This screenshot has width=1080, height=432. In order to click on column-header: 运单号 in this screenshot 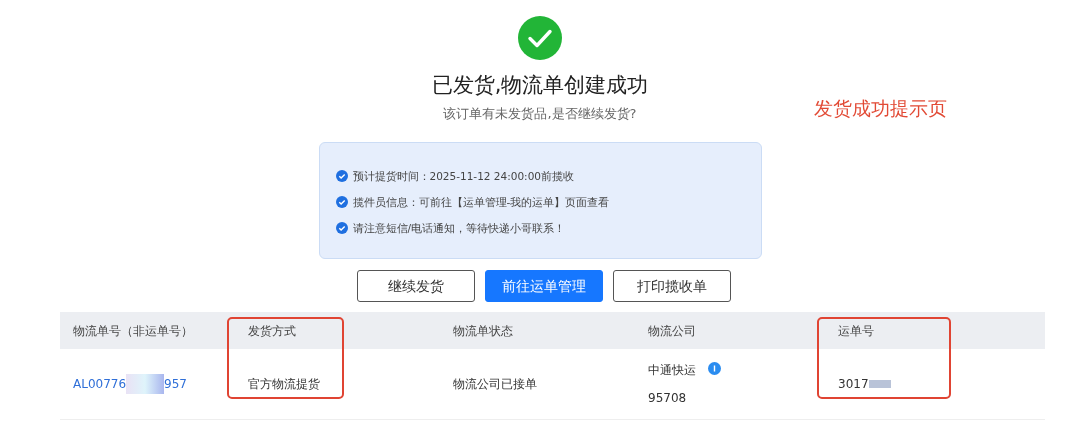, I will do `click(935, 330)`.